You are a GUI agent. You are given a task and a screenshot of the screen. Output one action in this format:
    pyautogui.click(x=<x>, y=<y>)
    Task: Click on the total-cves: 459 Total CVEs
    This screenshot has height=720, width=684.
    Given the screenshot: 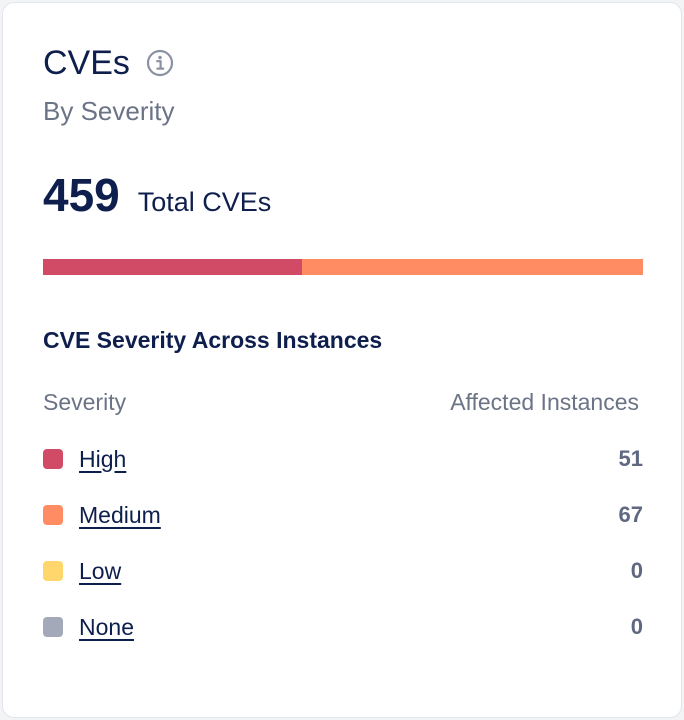 What is the action you would take?
    pyautogui.click(x=157, y=195)
    